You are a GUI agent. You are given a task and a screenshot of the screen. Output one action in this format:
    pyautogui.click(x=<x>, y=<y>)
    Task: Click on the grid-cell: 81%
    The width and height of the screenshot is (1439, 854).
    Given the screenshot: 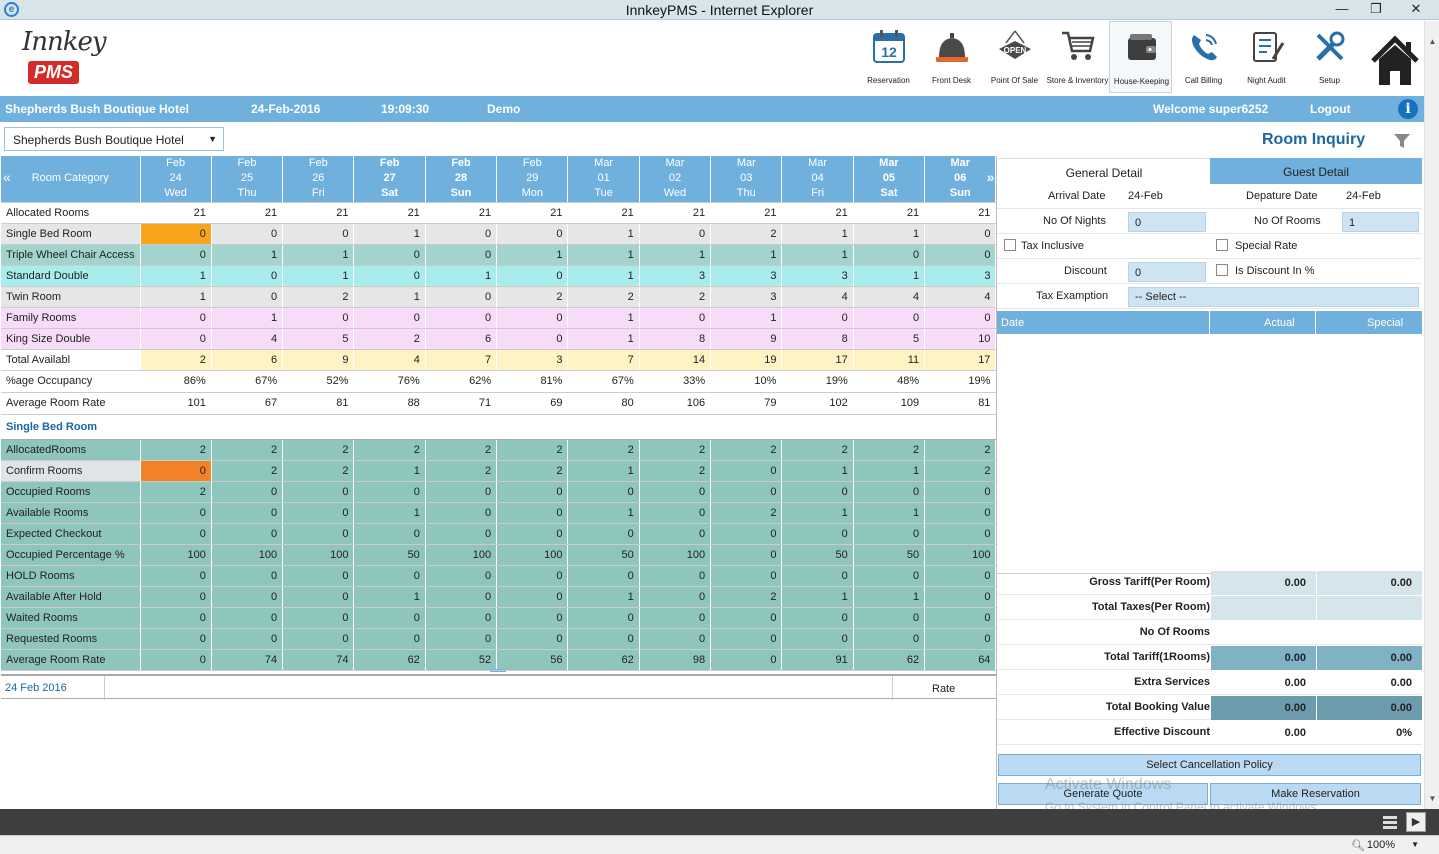 What is the action you would take?
    pyautogui.click(x=532, y=381)
    